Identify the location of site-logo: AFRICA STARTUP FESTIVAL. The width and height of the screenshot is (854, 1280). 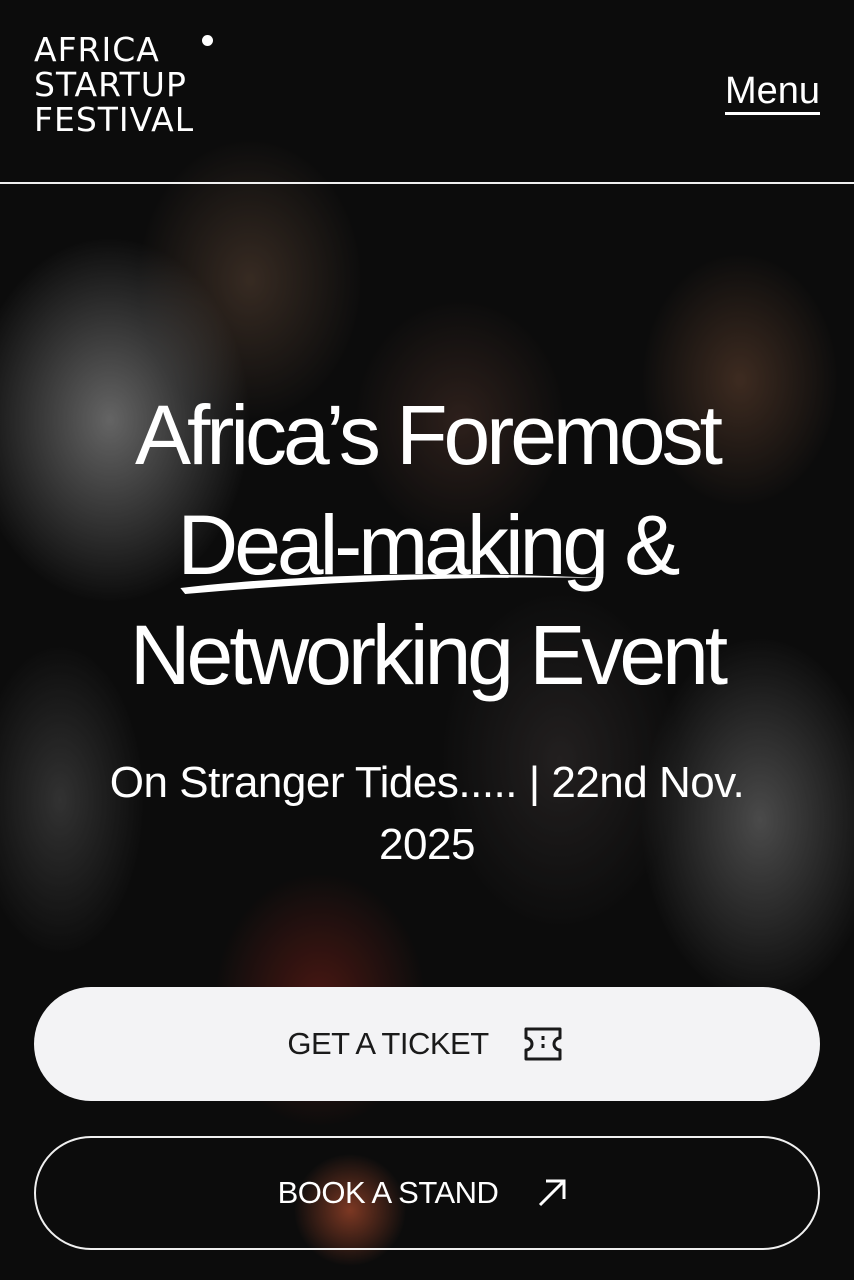
(123, 84).